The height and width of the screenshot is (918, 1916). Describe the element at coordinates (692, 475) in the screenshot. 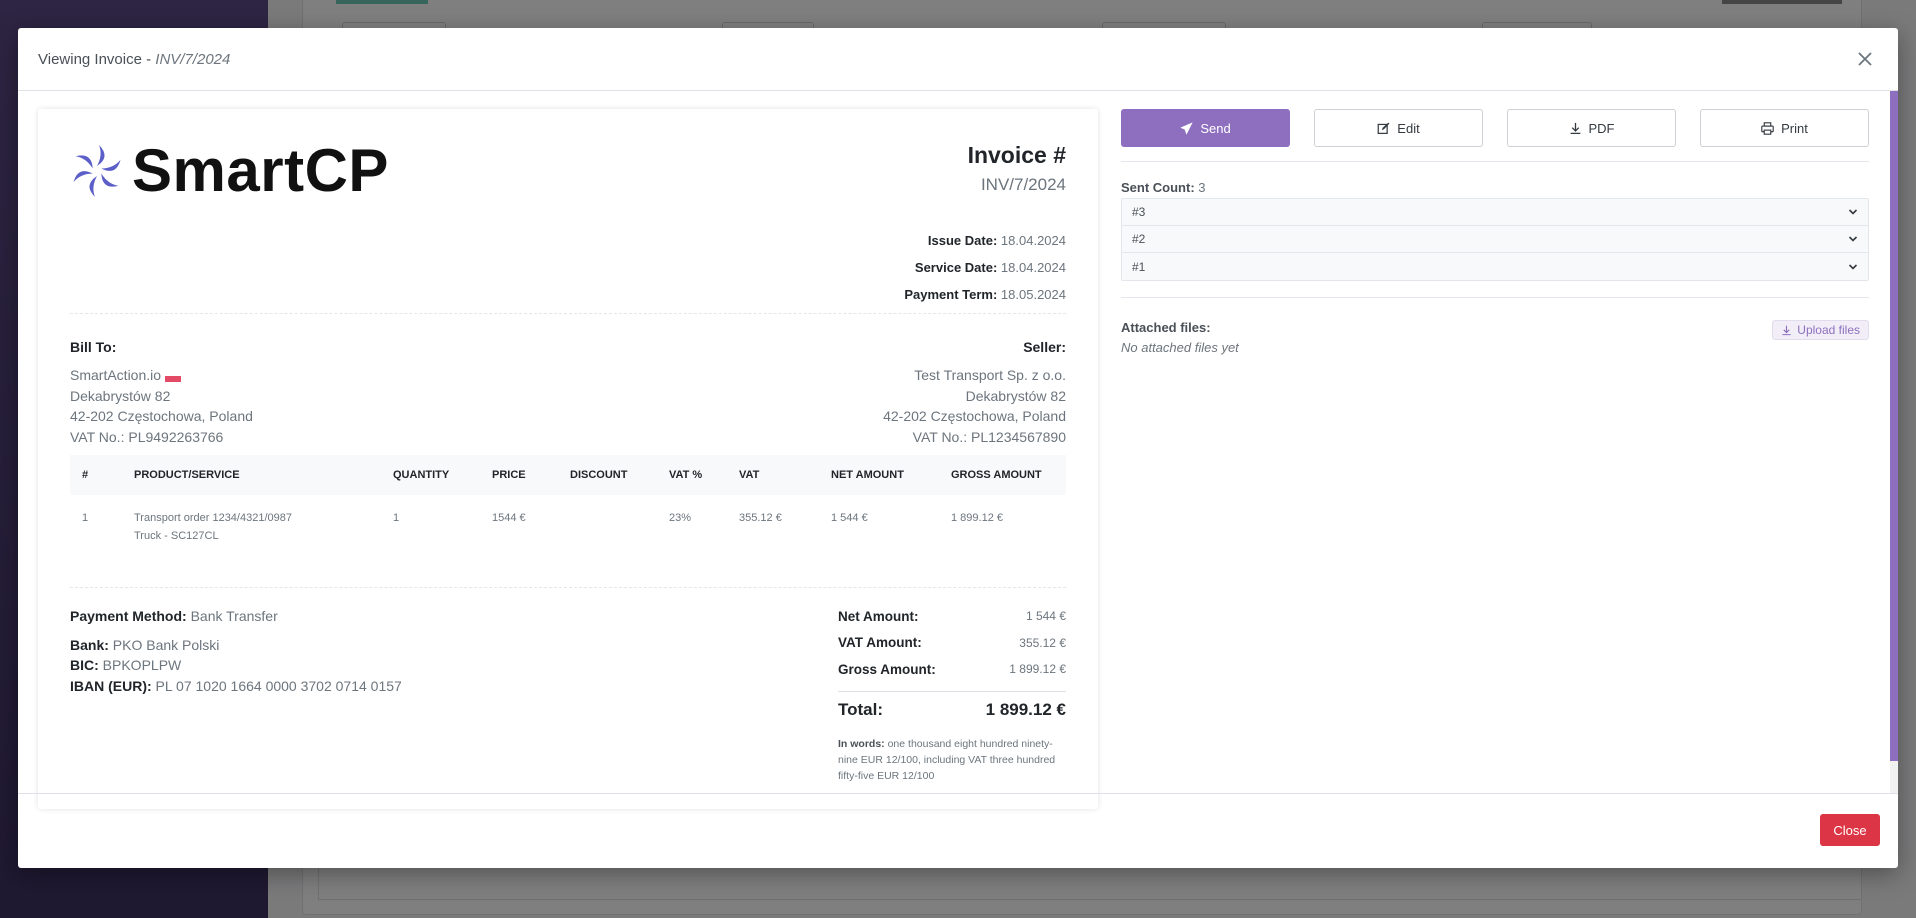

I see `col-vat-pct: VAT %` at that location.